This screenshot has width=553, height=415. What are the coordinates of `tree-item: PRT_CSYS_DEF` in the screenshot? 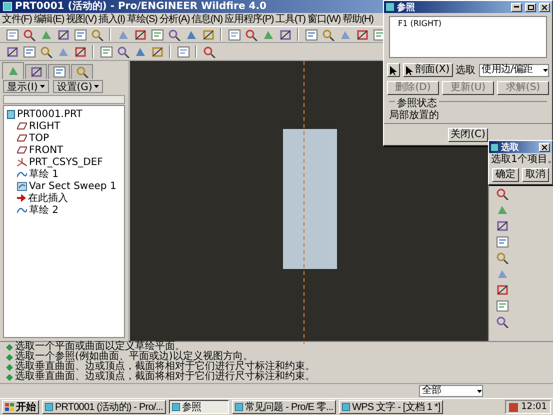 It's located at (64, 162).